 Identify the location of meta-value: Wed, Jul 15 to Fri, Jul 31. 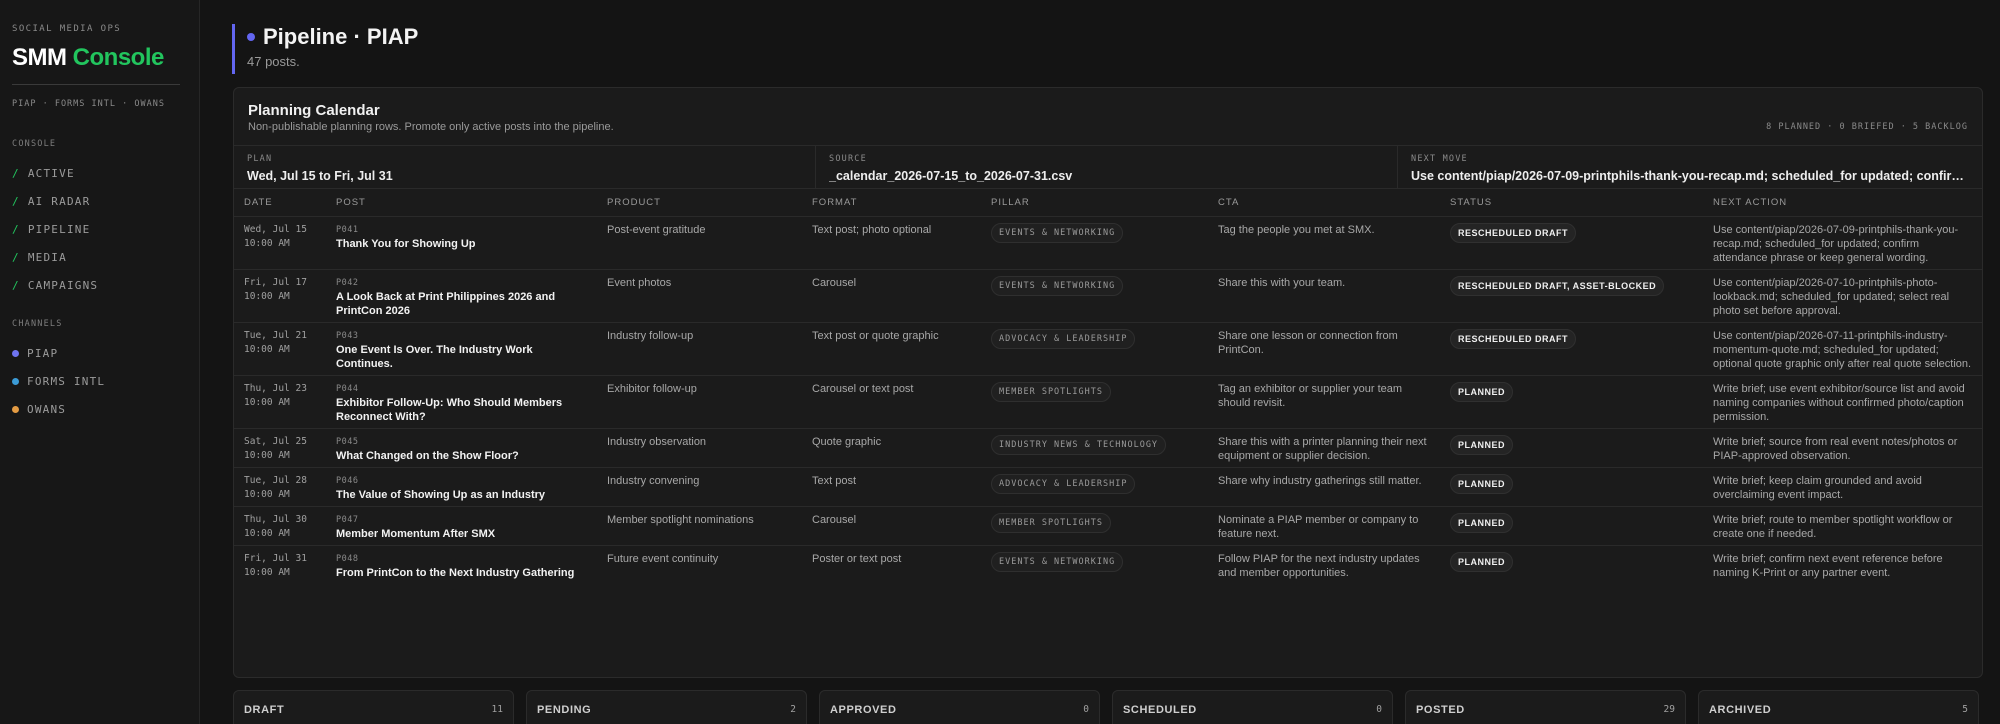
(320, 176).